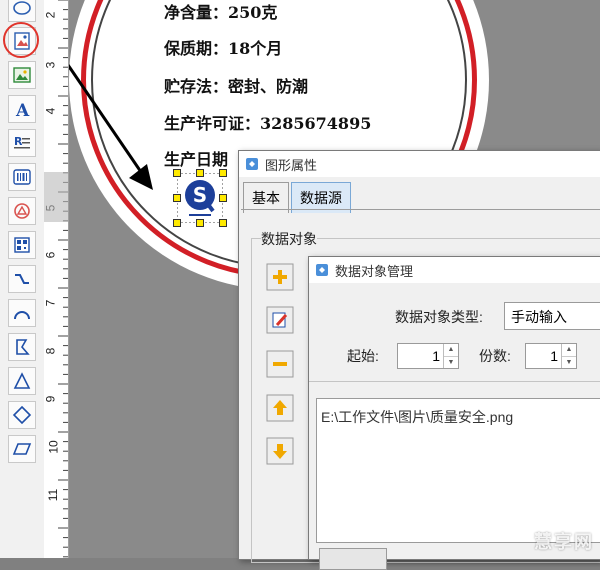 This screenshot has height=570, width=600. Describe the element at coordinates (374, 271) in the screenshot. I see `dialog-title: 数据对象管理` at that location.